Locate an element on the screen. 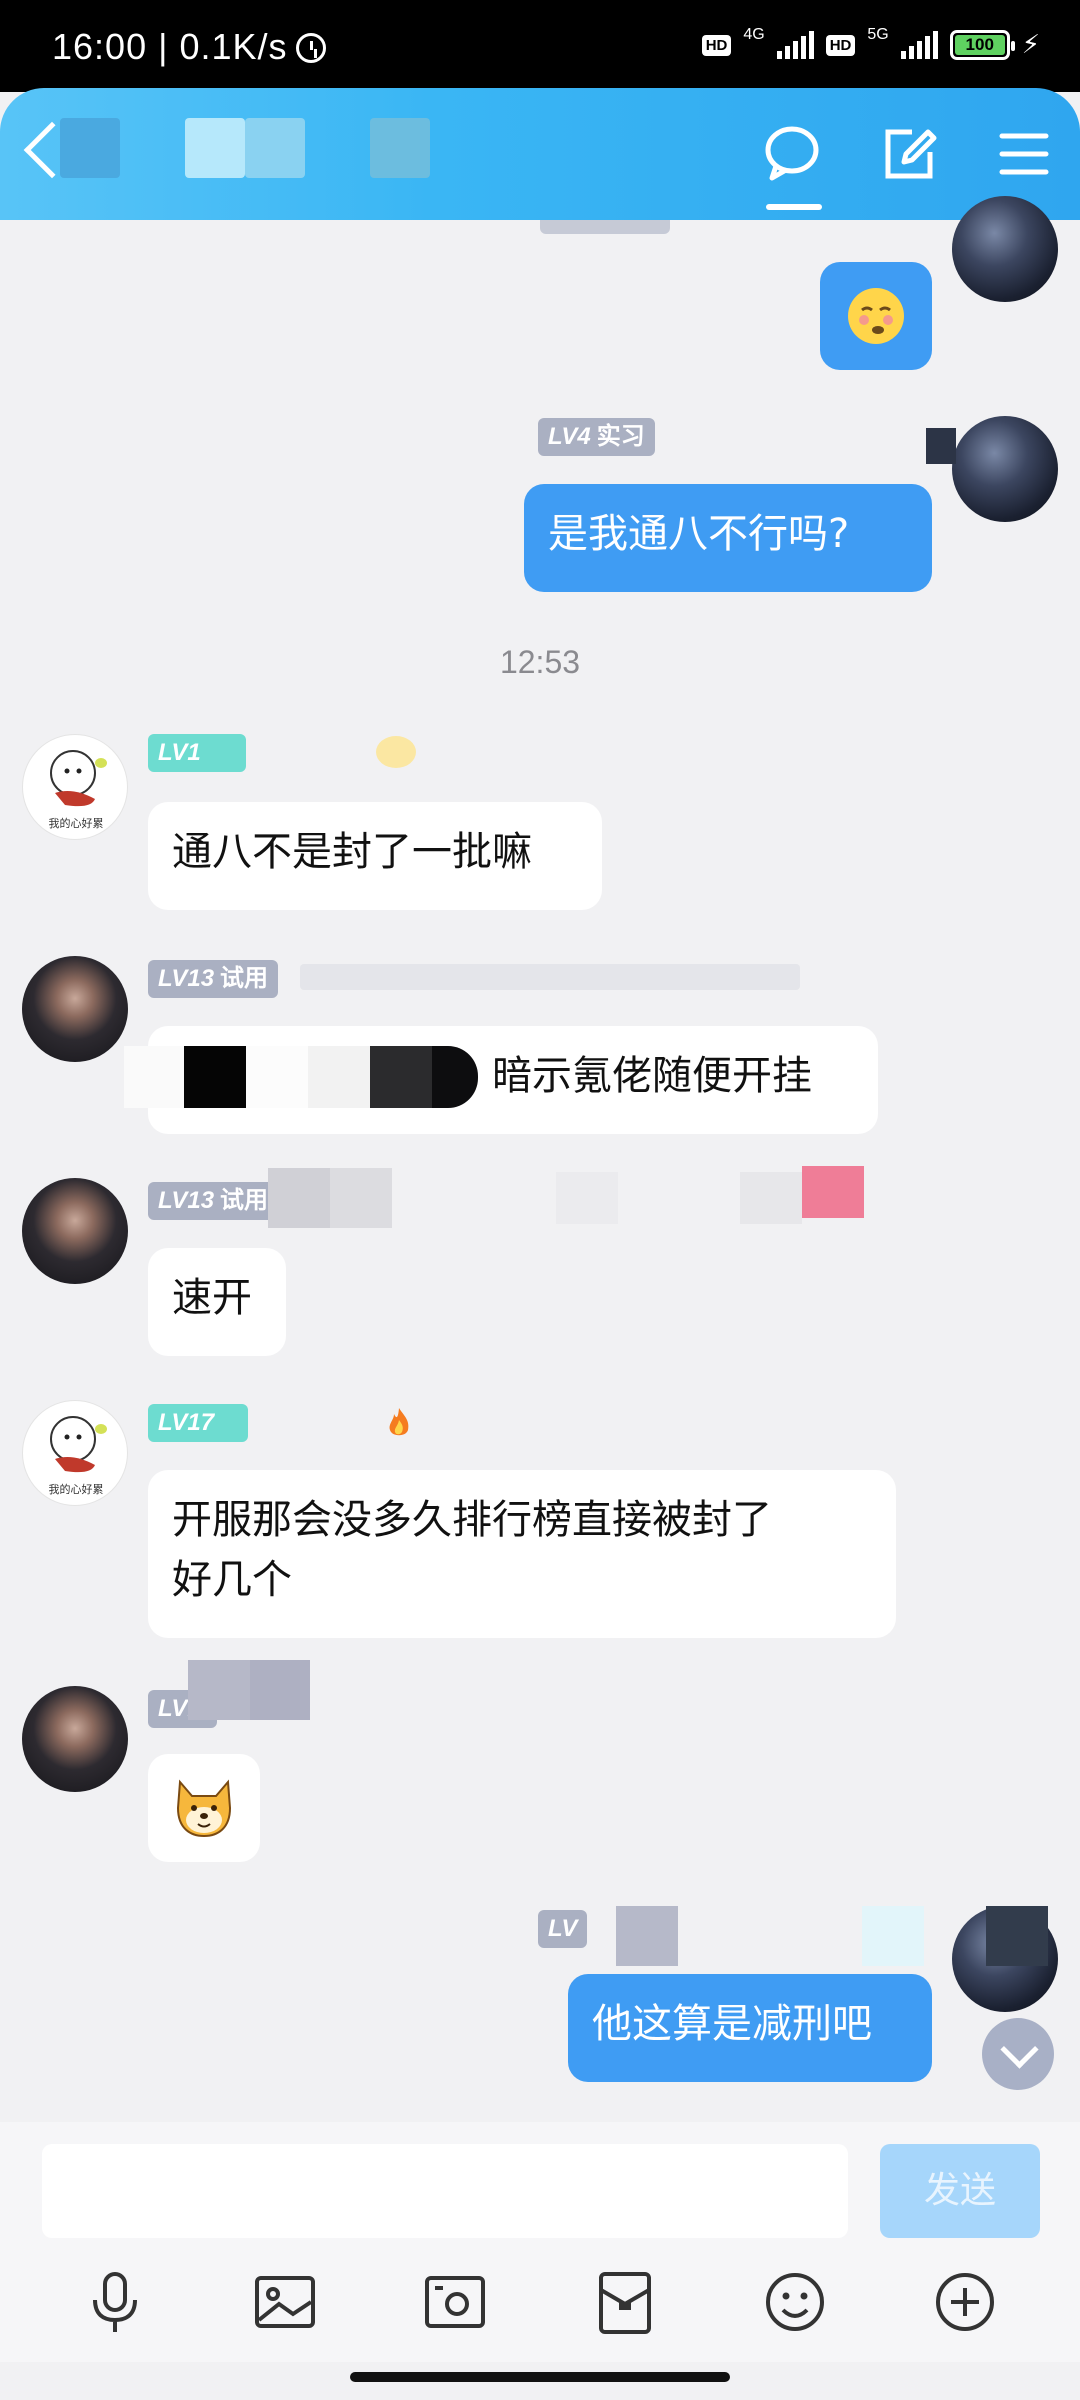 The width and height of the screenshot is (1080, 2400). chat-bubble-icon is located at coordinates (792, 164).